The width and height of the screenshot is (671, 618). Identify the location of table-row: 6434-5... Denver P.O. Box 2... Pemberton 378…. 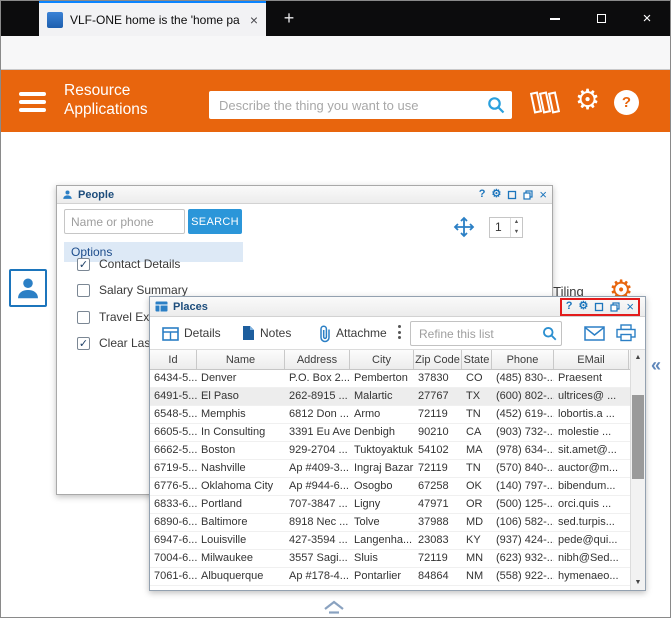
(390, 379).